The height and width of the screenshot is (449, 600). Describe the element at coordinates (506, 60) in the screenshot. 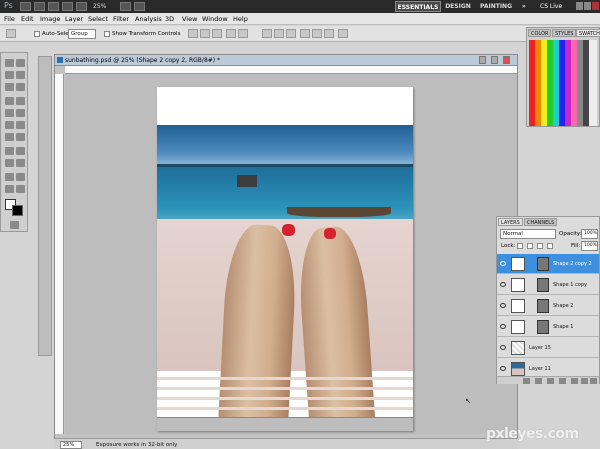

I see `doc-close-icon` at that location.